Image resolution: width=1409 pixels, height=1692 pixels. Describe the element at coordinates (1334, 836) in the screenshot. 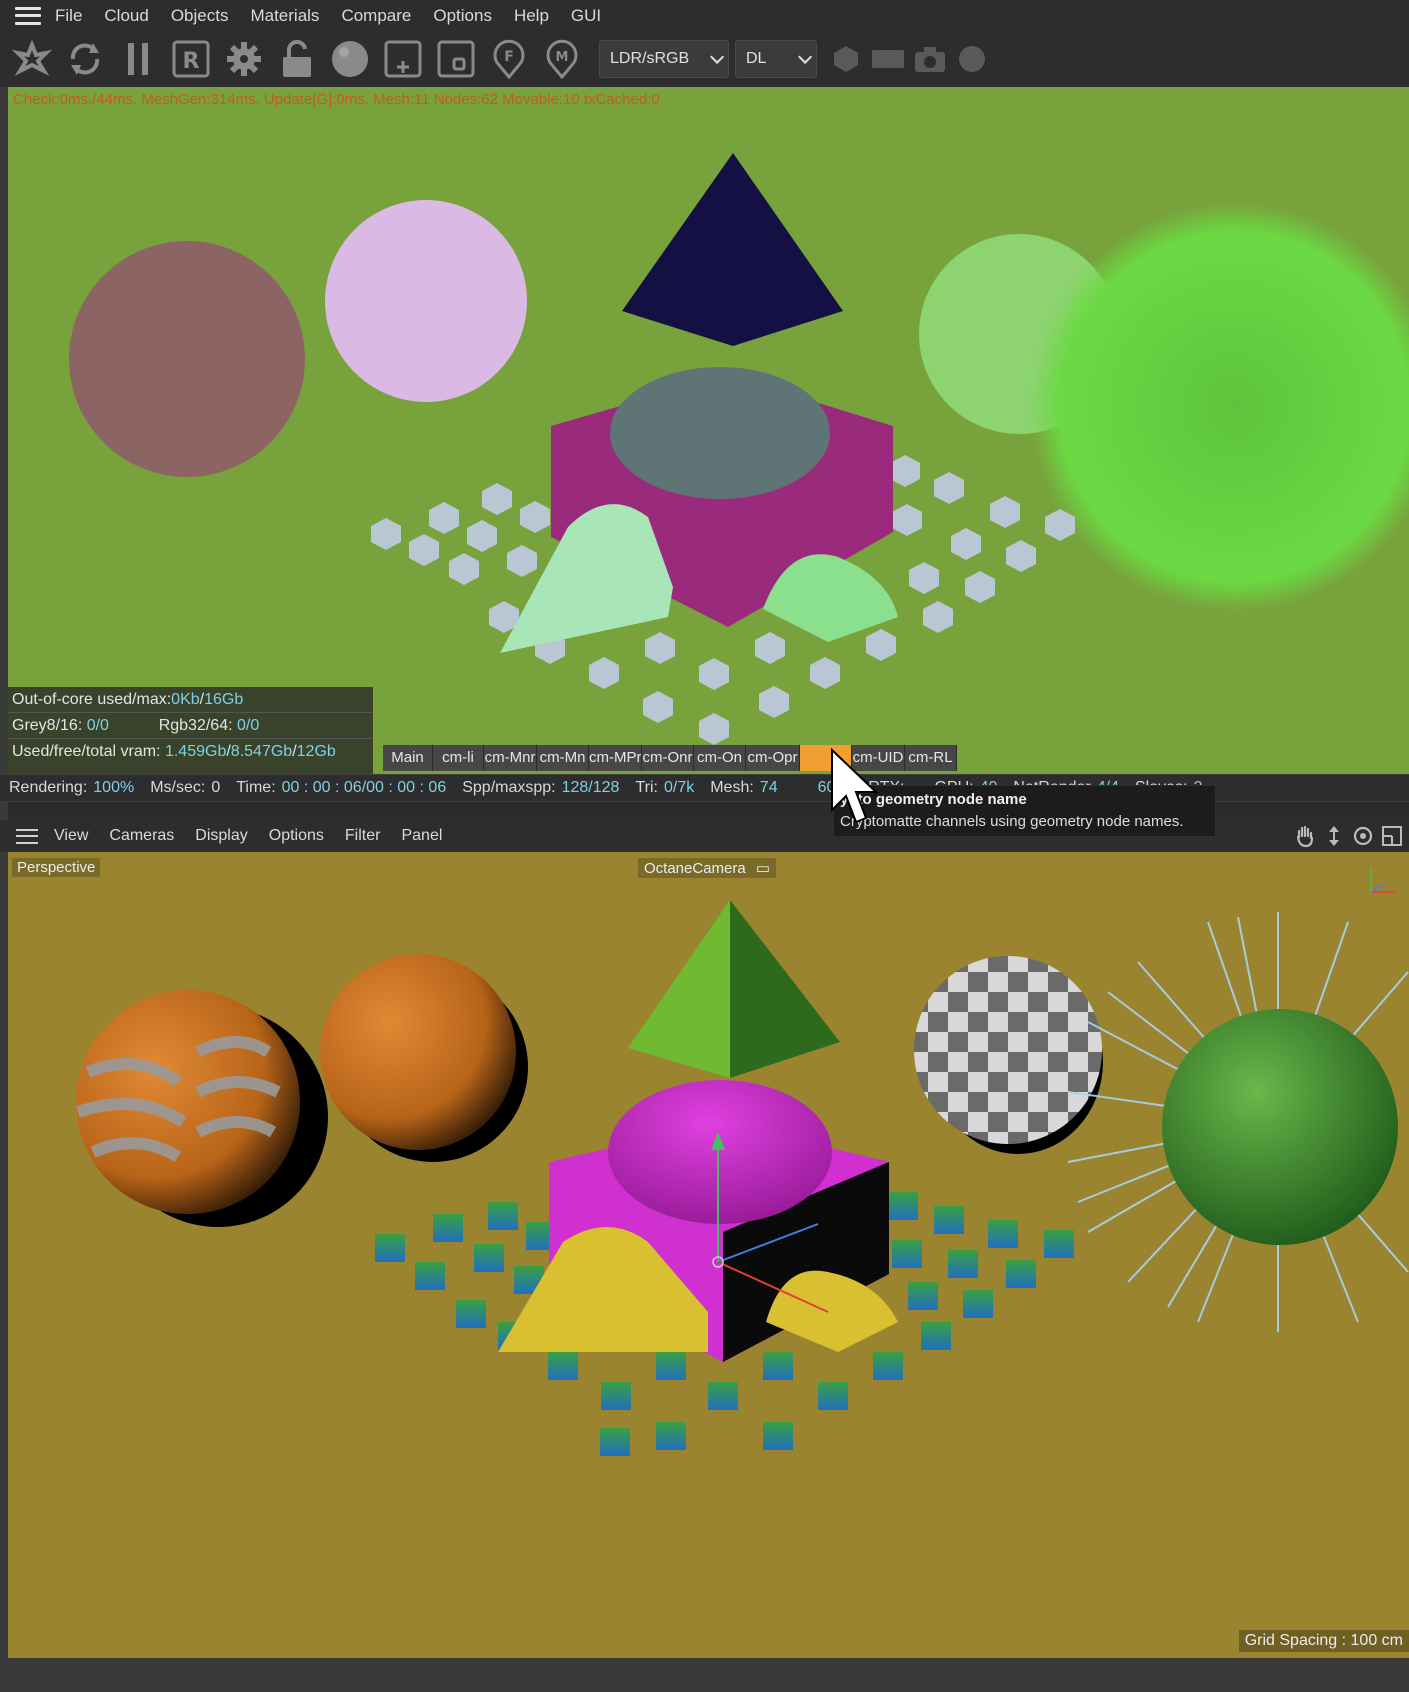

I see `move-arrows-icon` at that location.